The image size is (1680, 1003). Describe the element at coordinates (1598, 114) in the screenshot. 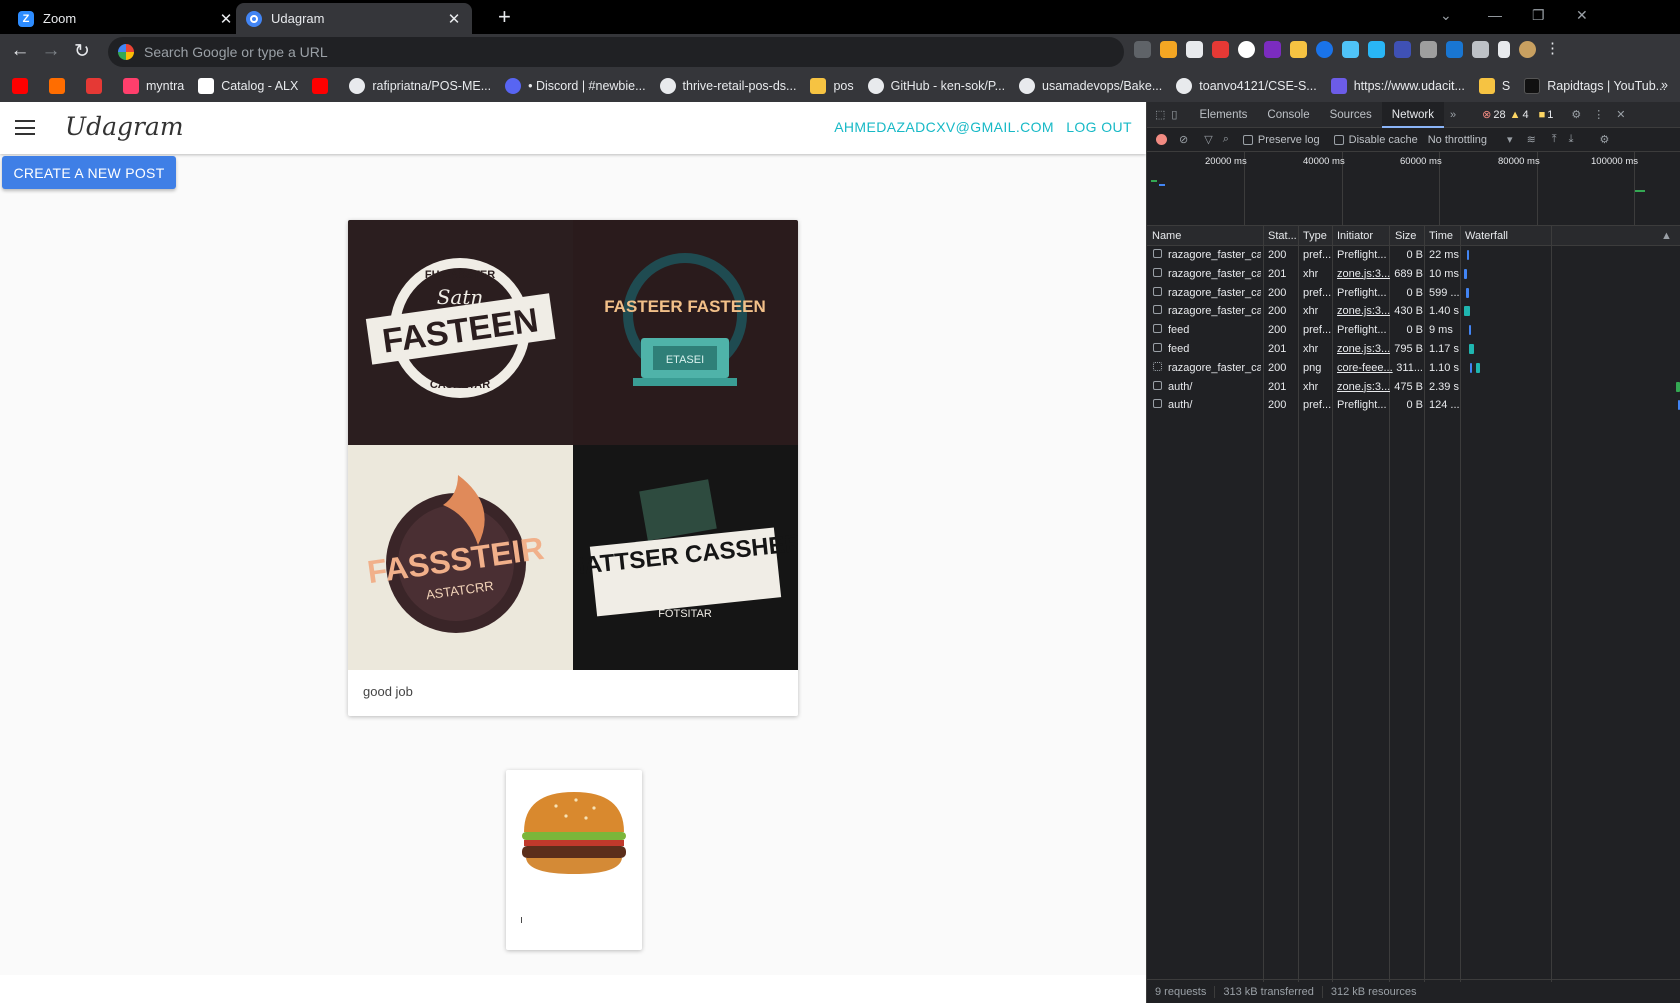

I see `devtools-menu-icon: ⋮` at that location.